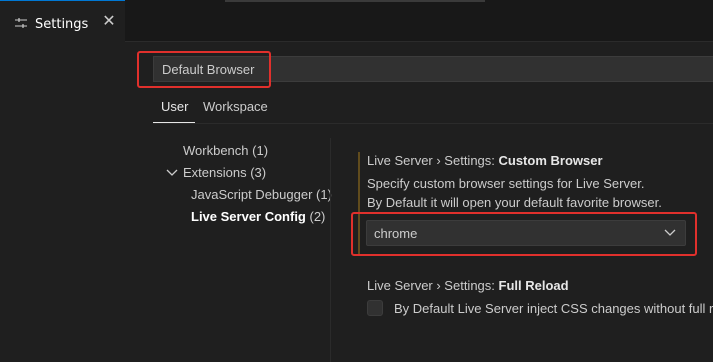 This screenshot has height=362, width=713. What do you see at coordinates (433, 123) in the screenshot?
I see `scope-divider` at bounding box center [433, 123].